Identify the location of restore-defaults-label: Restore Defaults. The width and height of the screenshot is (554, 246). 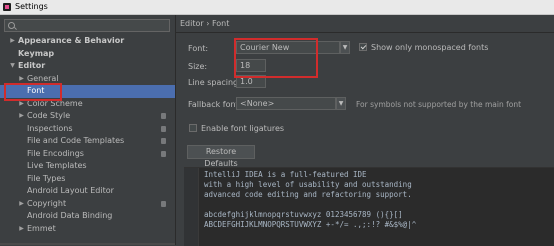
(221, 157).